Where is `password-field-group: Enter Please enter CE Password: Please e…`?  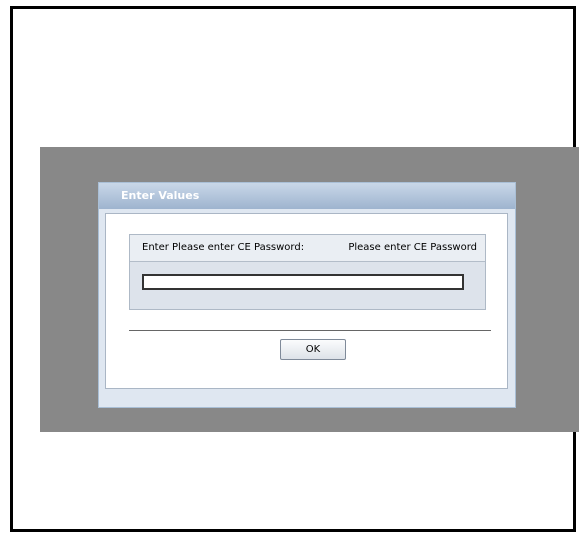
password-field-group: Enter Please enter CE Password: Please e… is located at coordinates (307, 272).